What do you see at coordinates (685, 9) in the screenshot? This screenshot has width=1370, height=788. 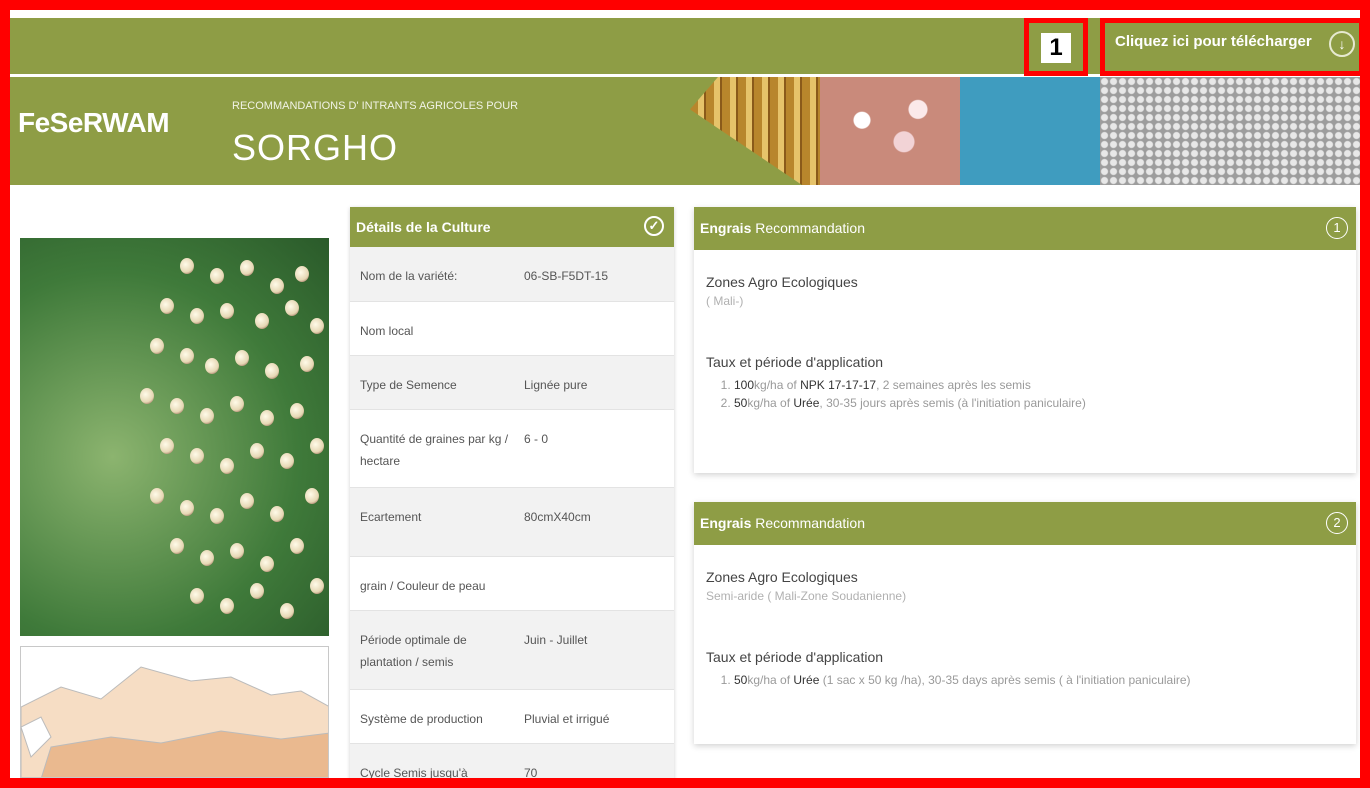 I see `top-caption-strip` at bounding box center [685, 9].